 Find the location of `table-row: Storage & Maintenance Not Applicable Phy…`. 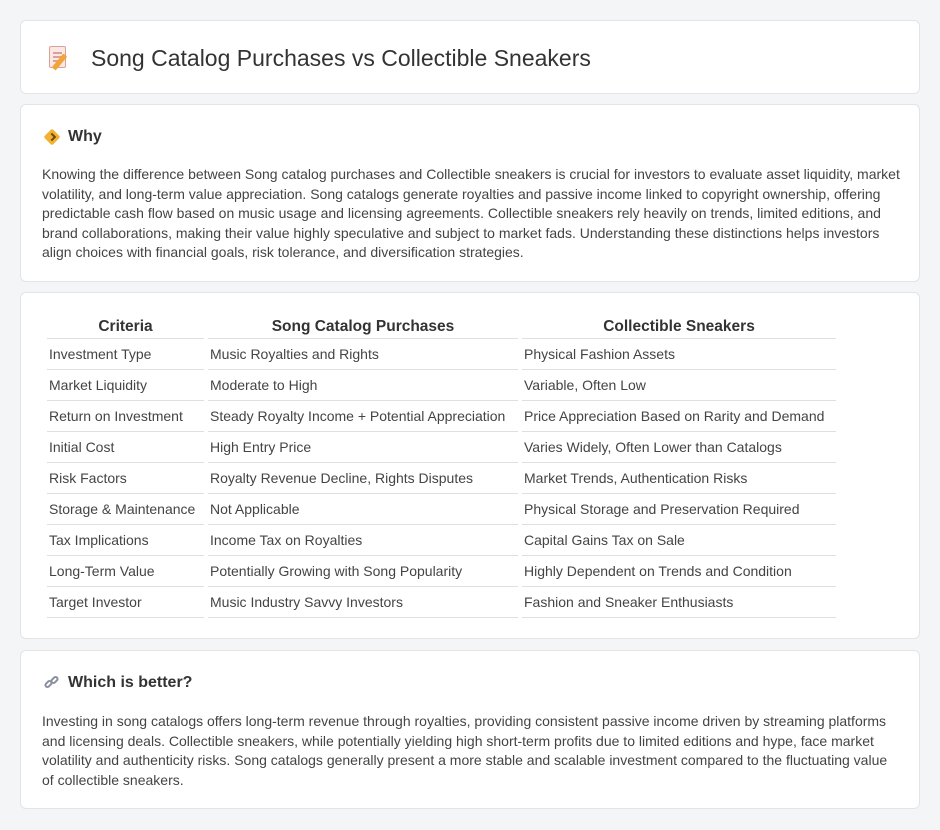

table-row: Storage & Maintenance Not Applicable Phy… is located at coordinates (441, 509).